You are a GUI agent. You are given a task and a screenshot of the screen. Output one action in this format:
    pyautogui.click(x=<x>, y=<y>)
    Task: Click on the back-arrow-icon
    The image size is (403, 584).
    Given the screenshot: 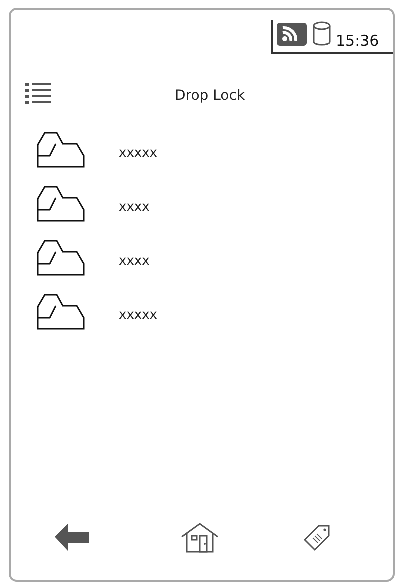 What is the action you would take?
    pyautogui.click(x=72, y=537)
    